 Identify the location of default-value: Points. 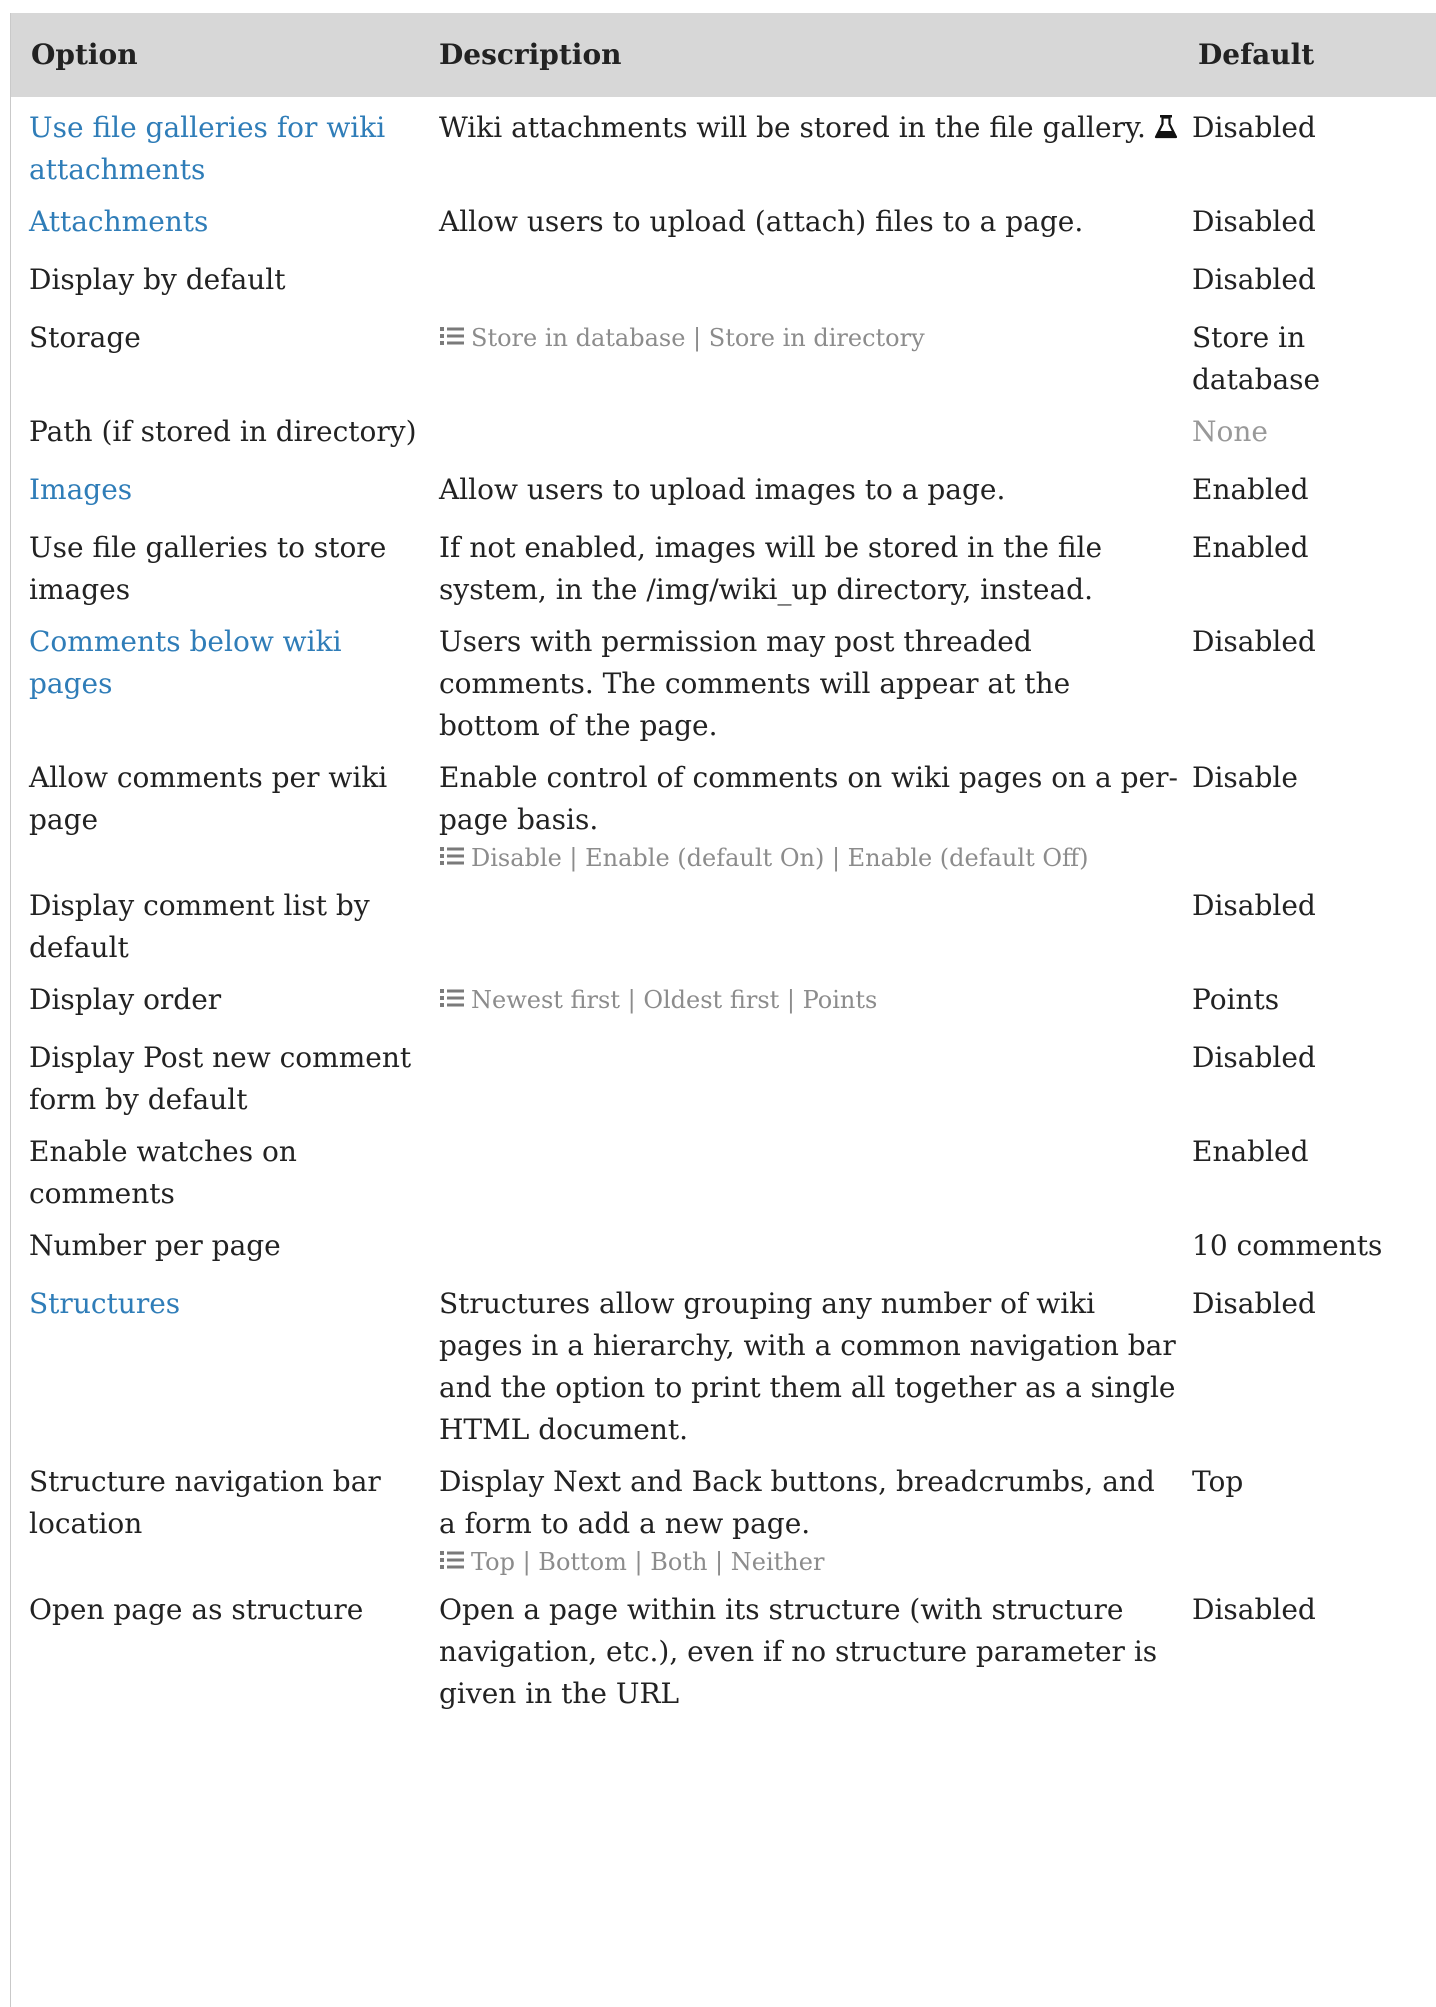
(1236, 999).